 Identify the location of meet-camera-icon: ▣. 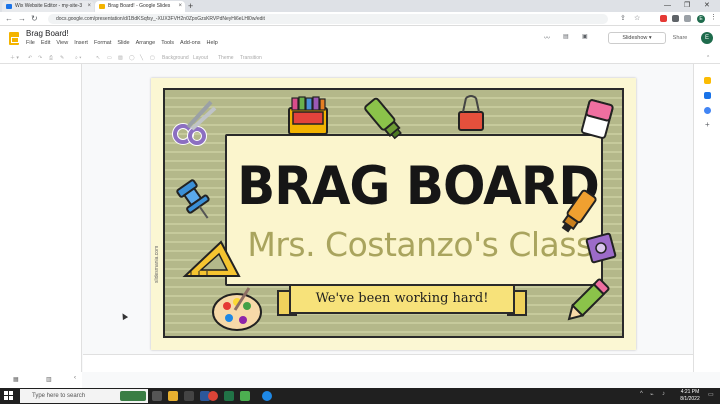
(585, 36).